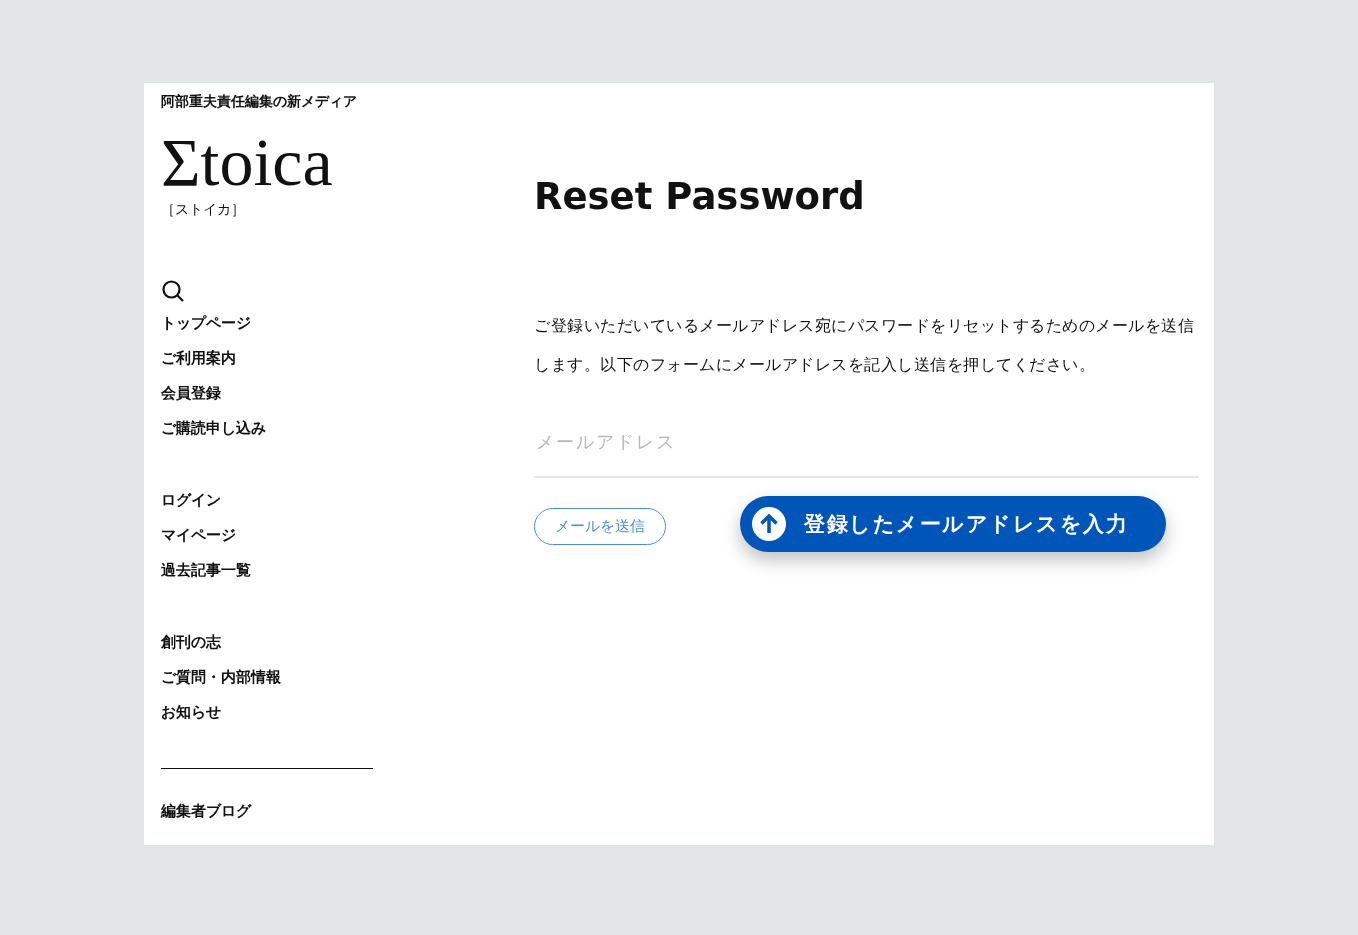  Describe the element at coordinates (206, 811) in the screenshot. I see `nav-link: 編集者ブログ` at that location.